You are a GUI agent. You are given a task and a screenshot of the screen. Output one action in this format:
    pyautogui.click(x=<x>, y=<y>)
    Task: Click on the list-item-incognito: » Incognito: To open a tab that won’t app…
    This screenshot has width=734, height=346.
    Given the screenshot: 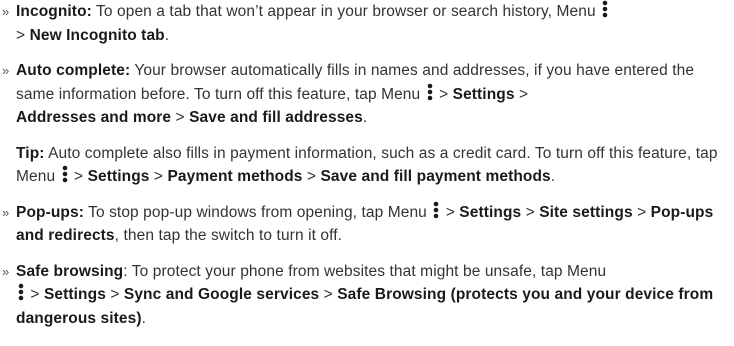 What is the action you would take?
    pyautogui.click(x=367, y=23)
    